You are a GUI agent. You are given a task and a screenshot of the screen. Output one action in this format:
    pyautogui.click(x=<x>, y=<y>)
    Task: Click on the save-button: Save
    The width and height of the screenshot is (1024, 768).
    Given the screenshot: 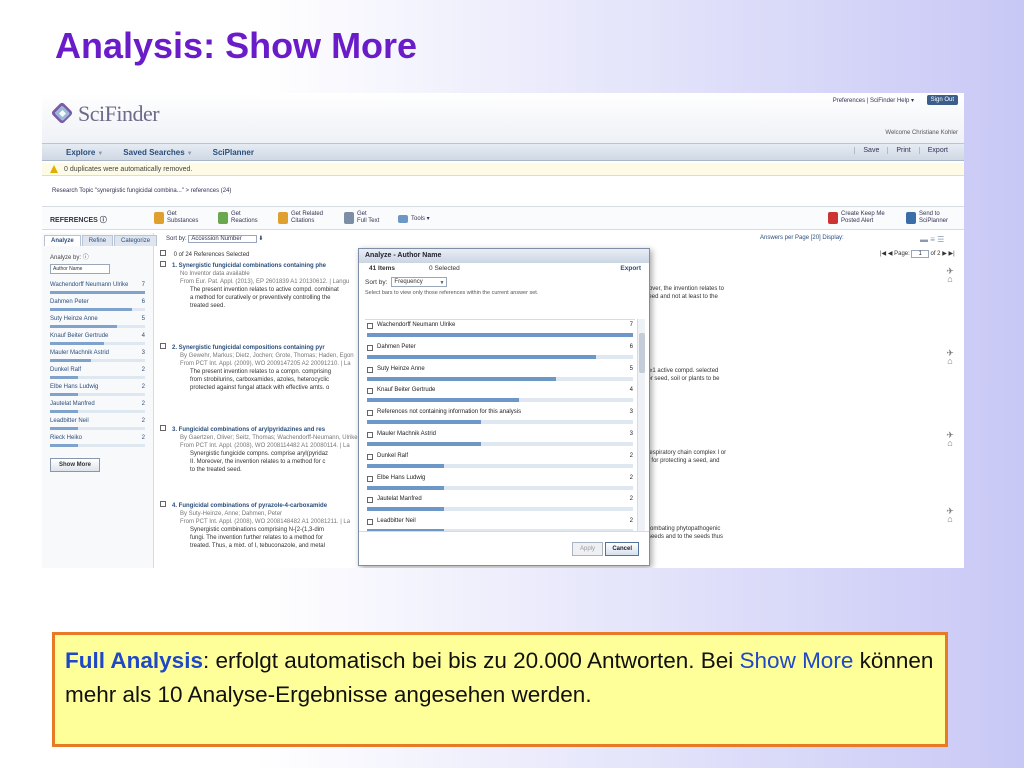 What is the action you would take?
    pyautogui.click(x=870, y=150)
    